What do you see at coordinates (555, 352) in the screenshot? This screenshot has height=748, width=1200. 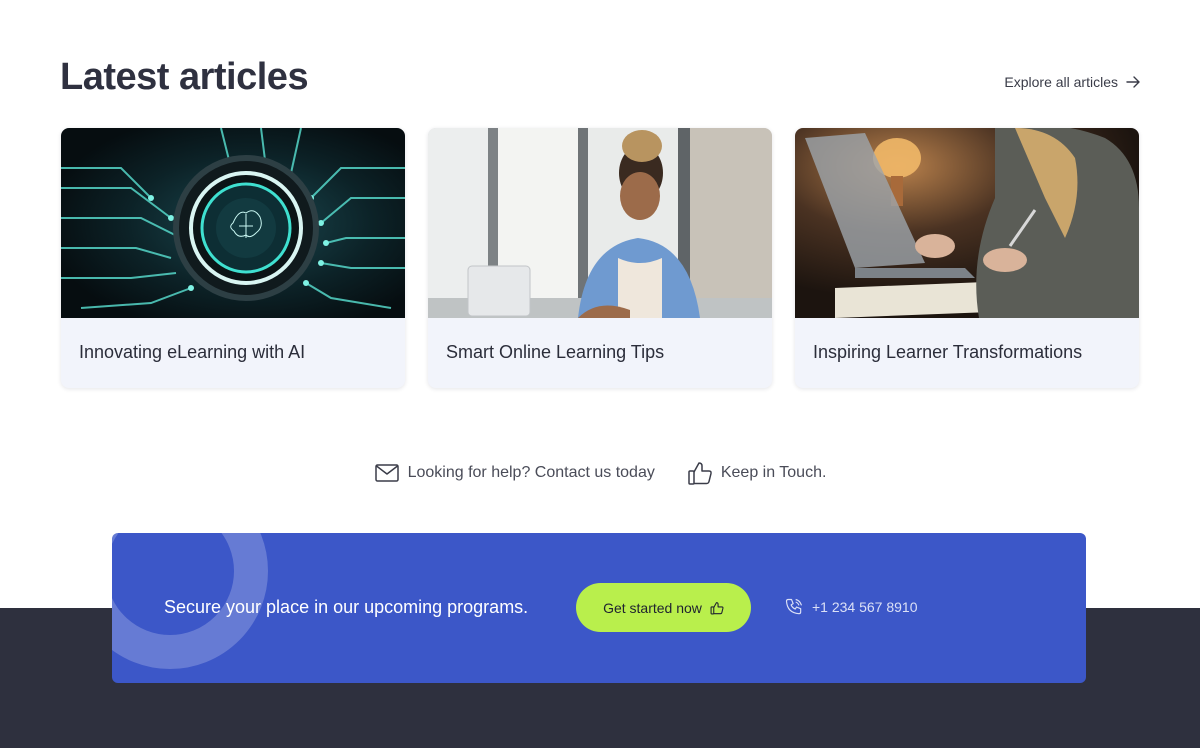 I see `article-title: Smart Online Learning Tips` at bounding box center [555, 352].